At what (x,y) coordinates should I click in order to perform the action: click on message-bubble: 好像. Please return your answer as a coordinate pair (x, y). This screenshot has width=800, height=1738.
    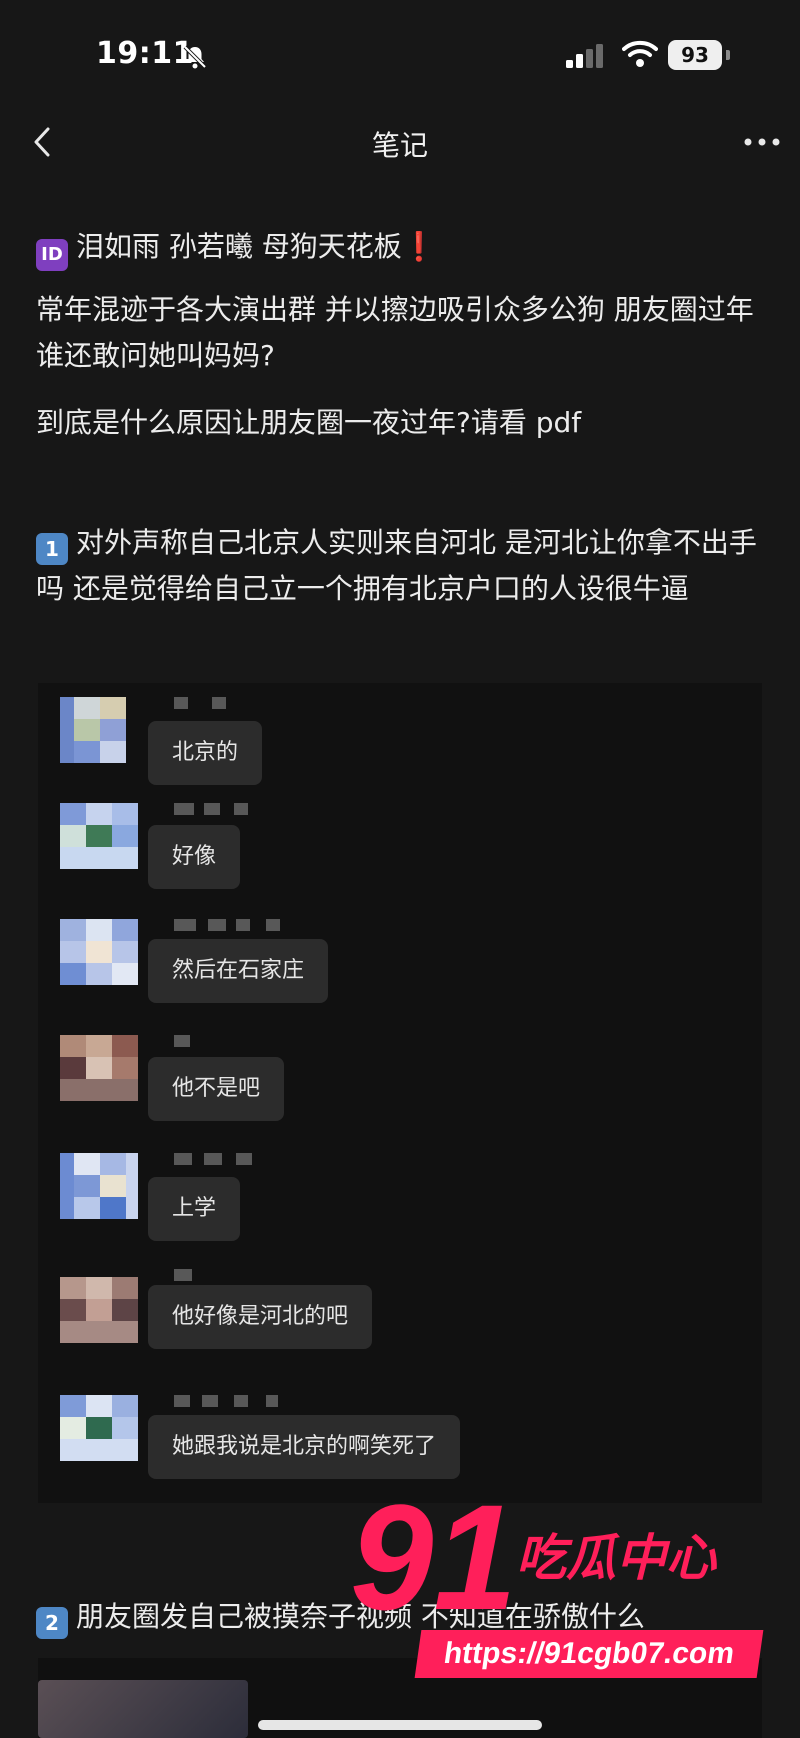
    Looking at the image, I should click on (194, 857).